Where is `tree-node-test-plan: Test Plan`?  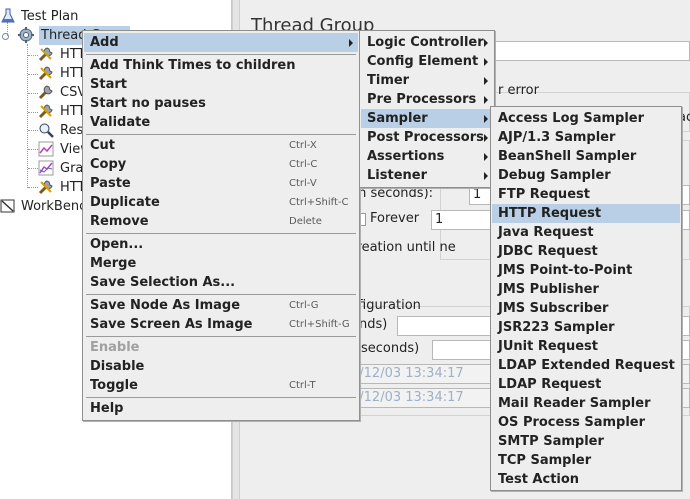 tree-node-test-plan: Test Plan is located at coordinates (110, 16).